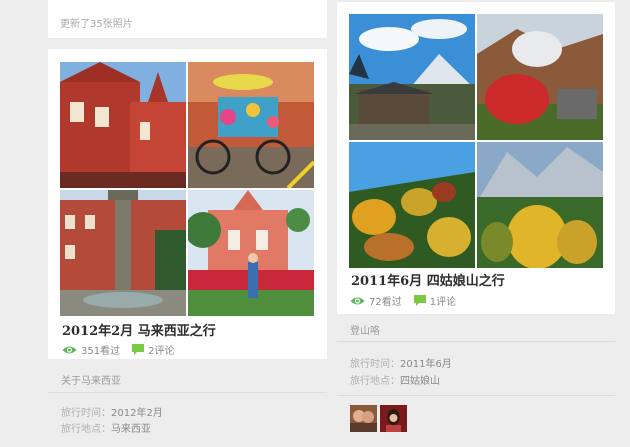 This screenshot has height=447, width=630. Describe the element at coordinates (251, 253) in the screenshot. I see `photo-church-girl` at that location.